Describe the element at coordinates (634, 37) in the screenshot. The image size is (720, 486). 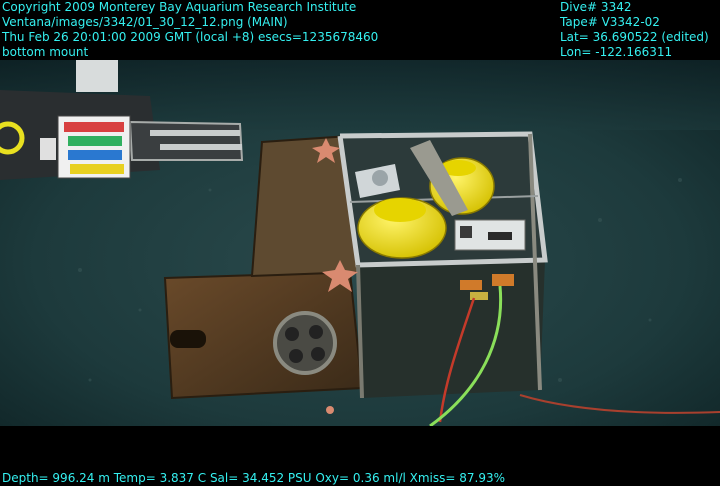
I see `latitude: Lat= 36.690522 (edited)` at that location.